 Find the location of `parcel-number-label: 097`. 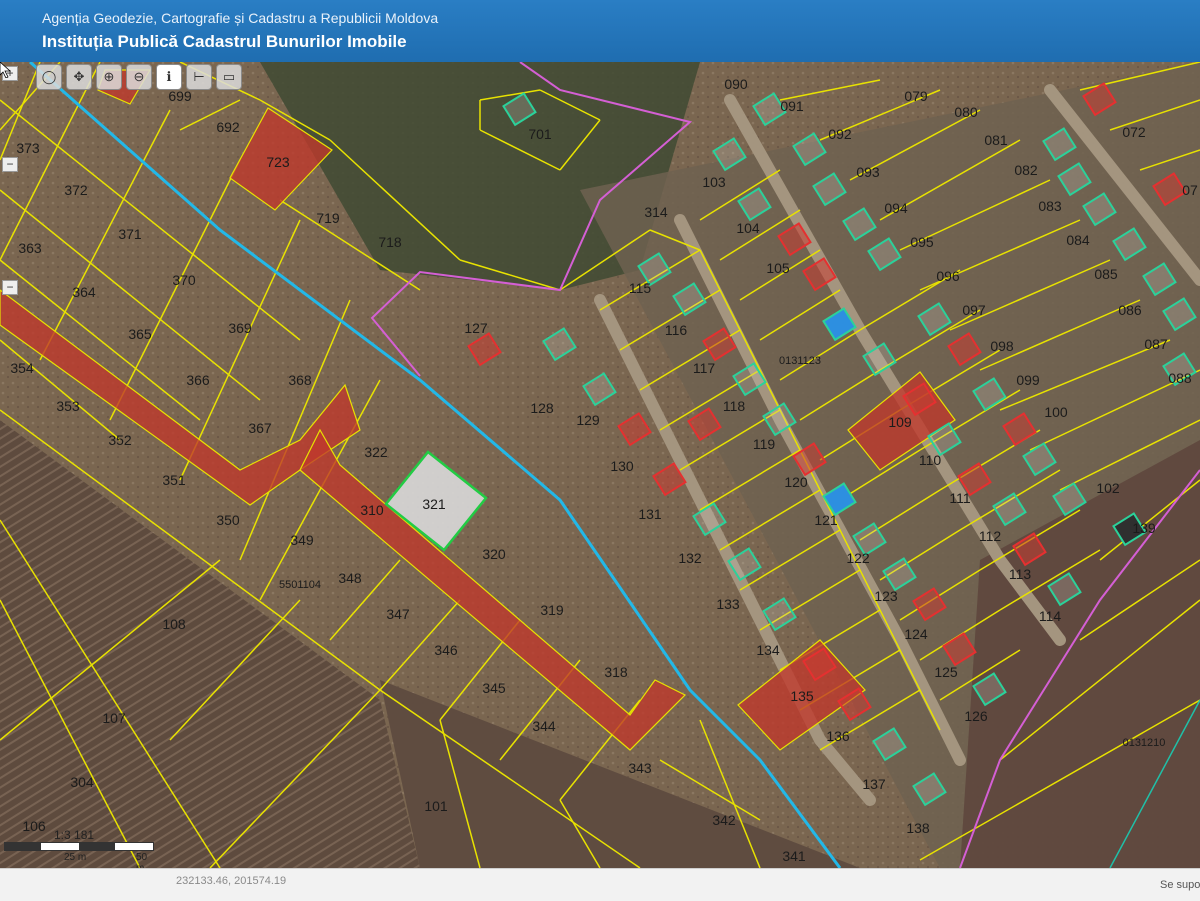

parcel-number-label: 097 is located at coordinates (974, 310).